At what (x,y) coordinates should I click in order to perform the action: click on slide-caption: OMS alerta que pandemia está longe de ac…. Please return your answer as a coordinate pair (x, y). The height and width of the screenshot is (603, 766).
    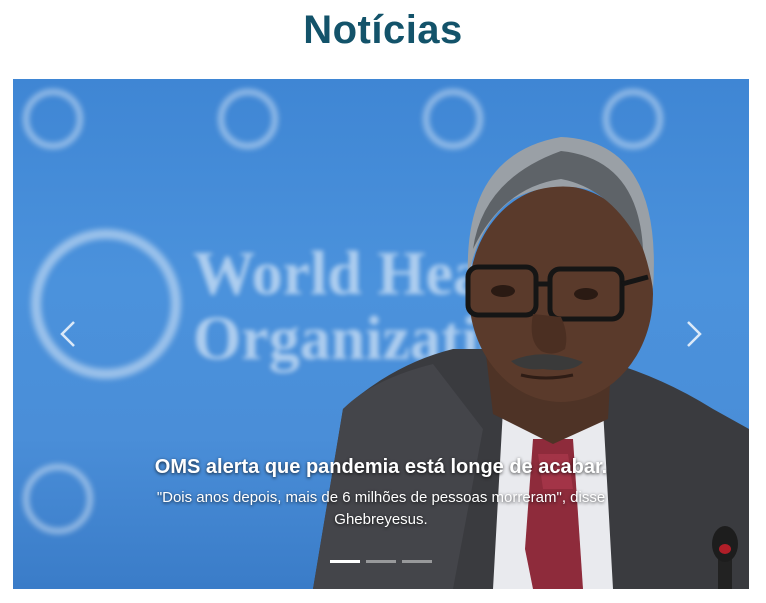
    Looking at the image, I should click on (381, 493).